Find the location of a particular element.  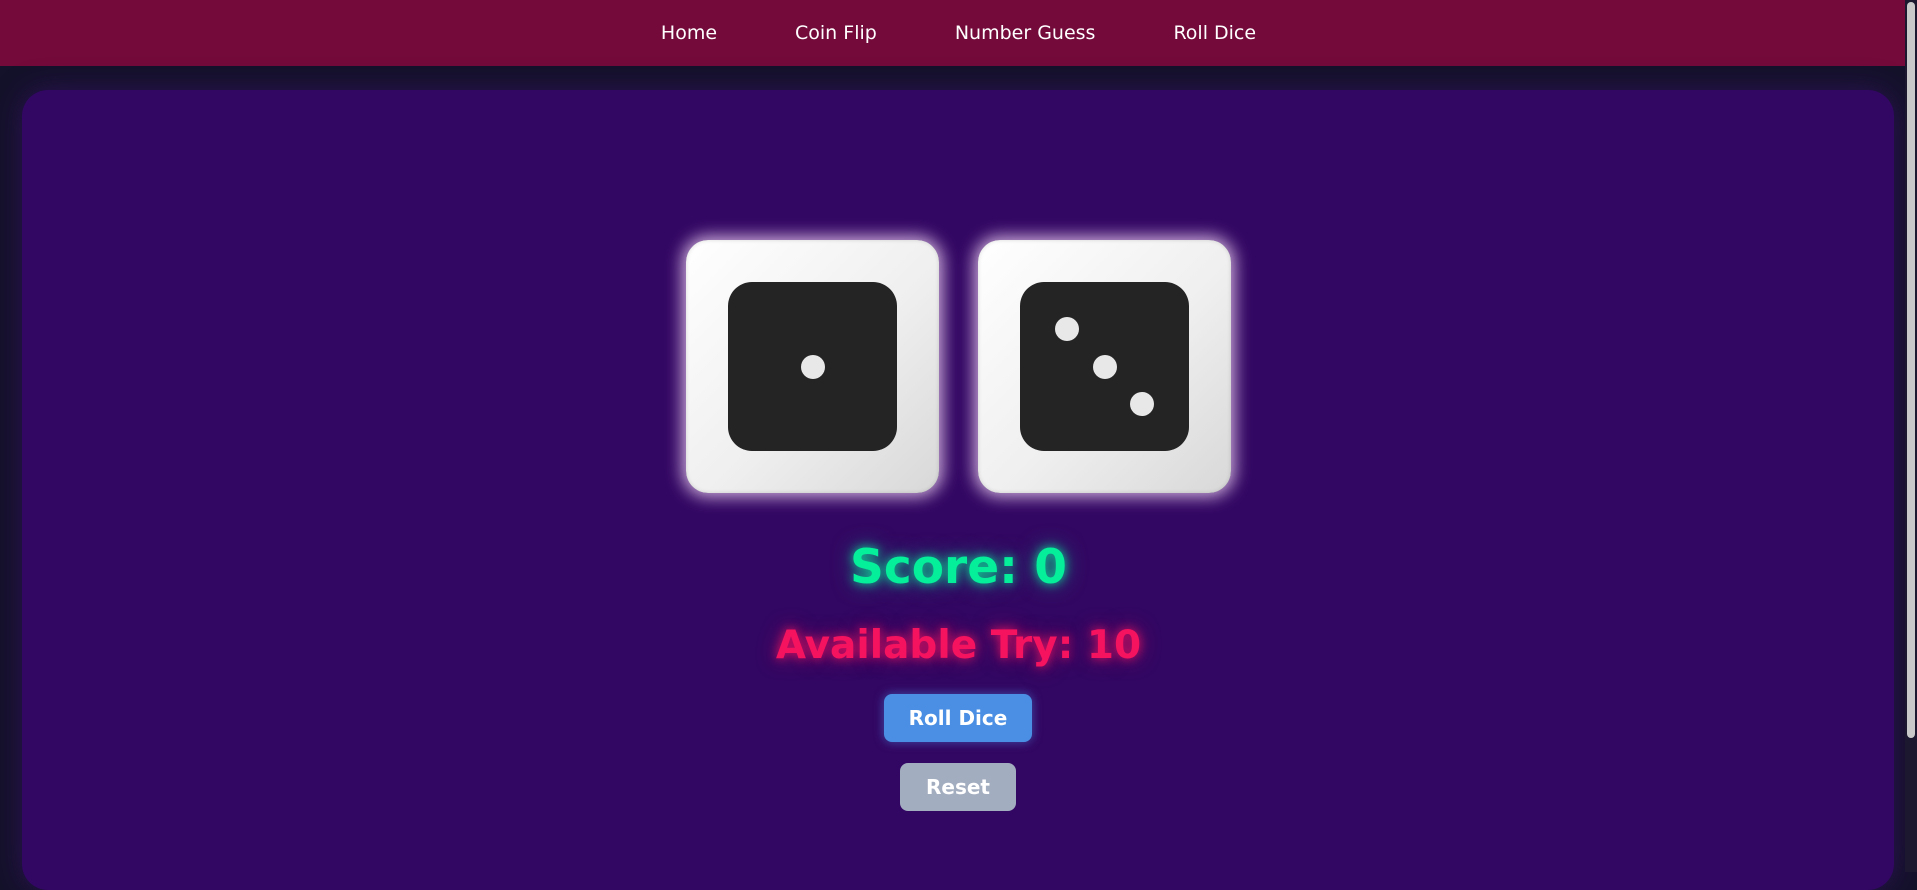

score-display: Score: 0 is located at coordinates (958, 567).